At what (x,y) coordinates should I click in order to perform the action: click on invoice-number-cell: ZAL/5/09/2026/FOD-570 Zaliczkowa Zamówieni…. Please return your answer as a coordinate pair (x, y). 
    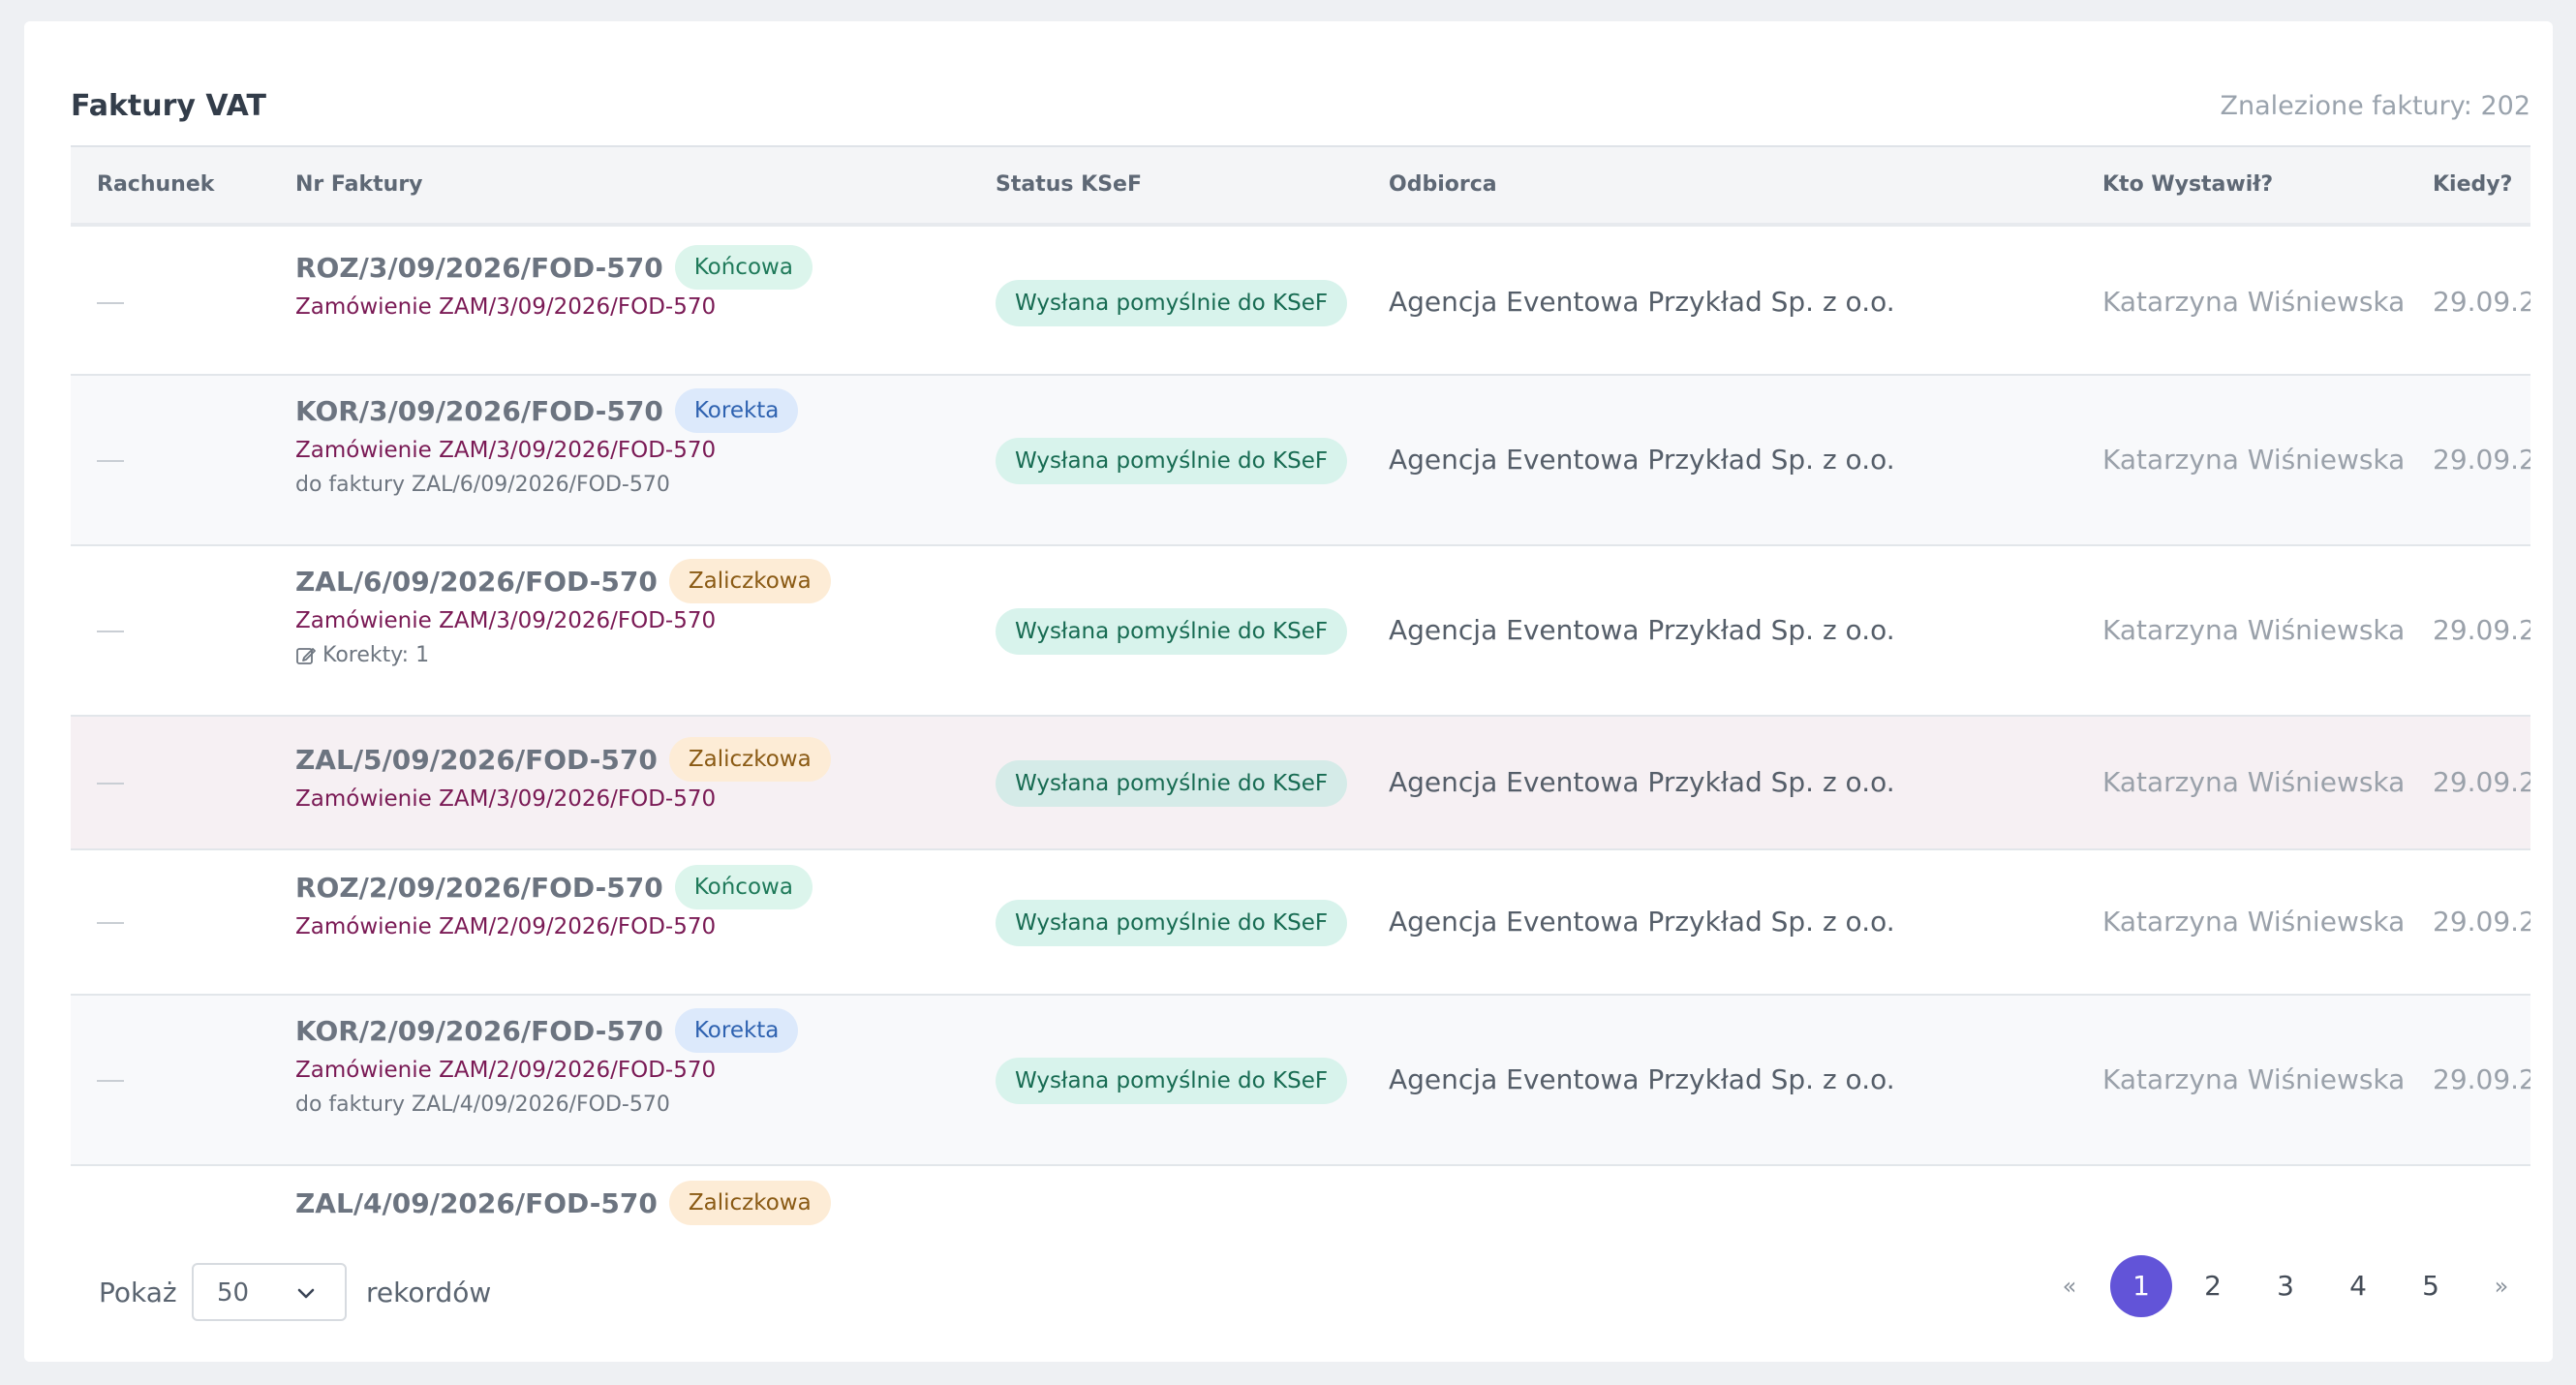
    Looking at the image, I should click on (563, 774).